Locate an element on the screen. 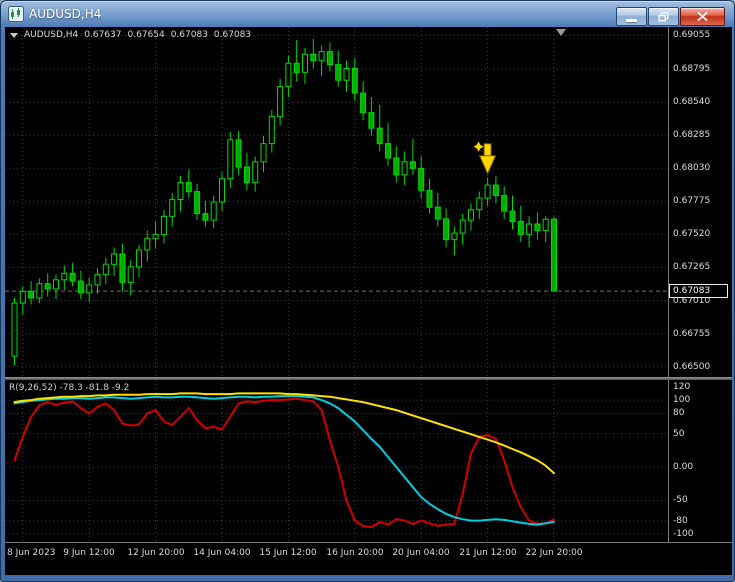  indicator-axis-label: -100 is located at coordinates (683, 534).